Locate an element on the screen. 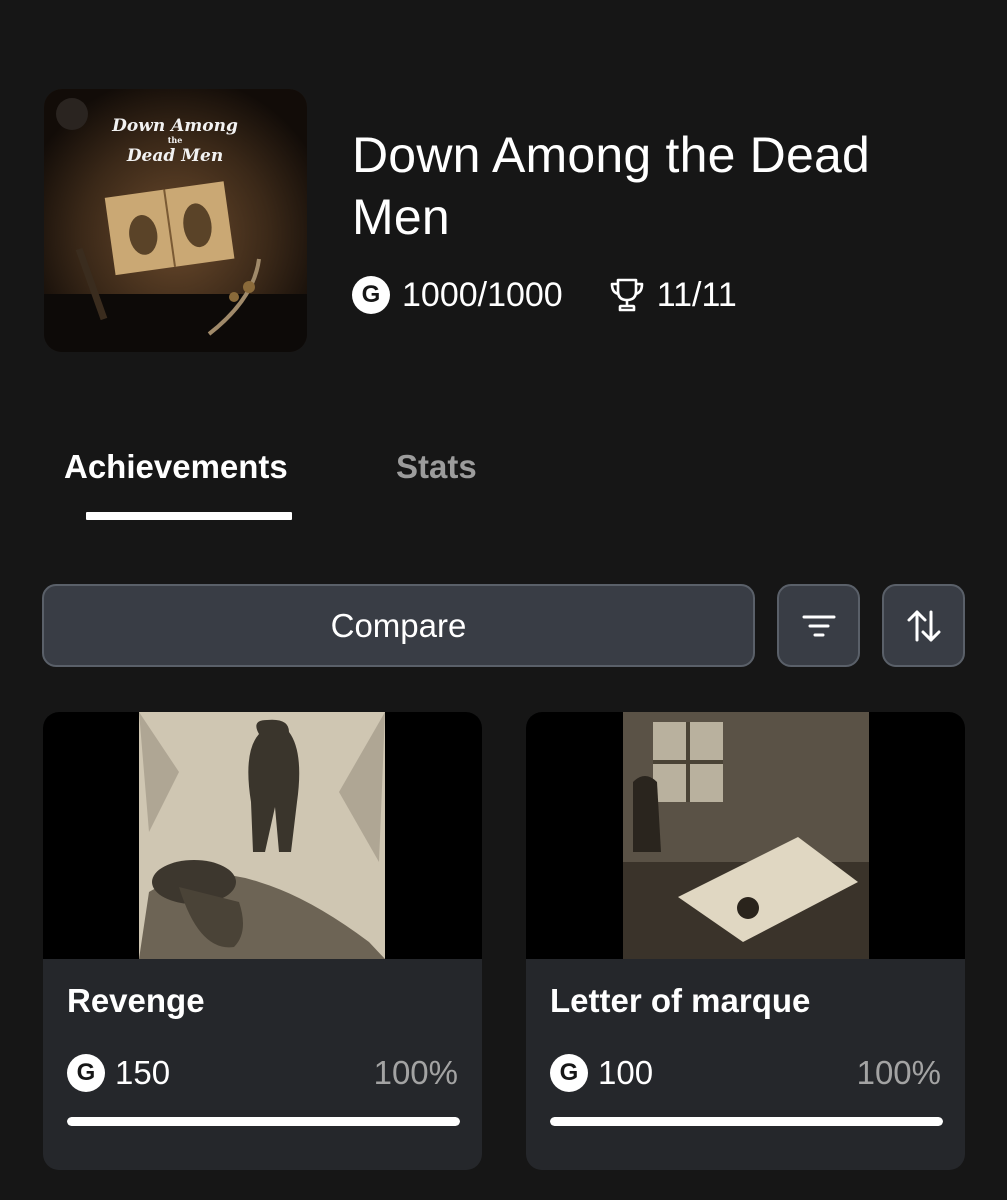  achievements-count: 11/11 is located at coordinates (696, 294).